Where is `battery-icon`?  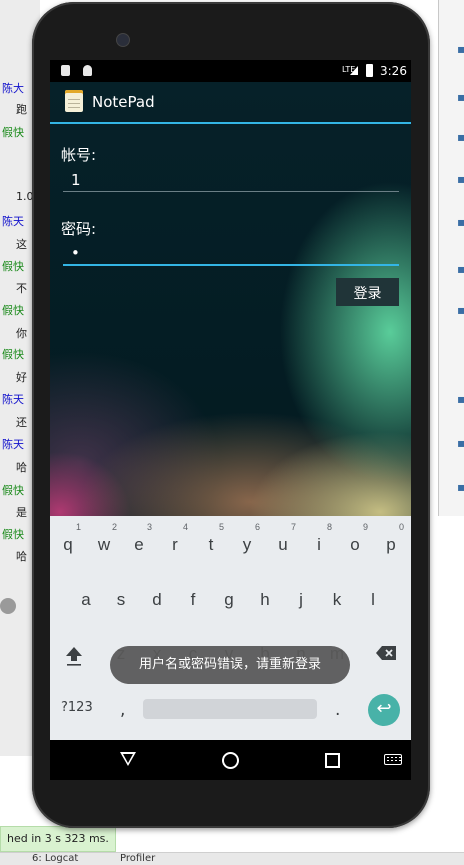 battery-icon is located at coordinates (369, 70).